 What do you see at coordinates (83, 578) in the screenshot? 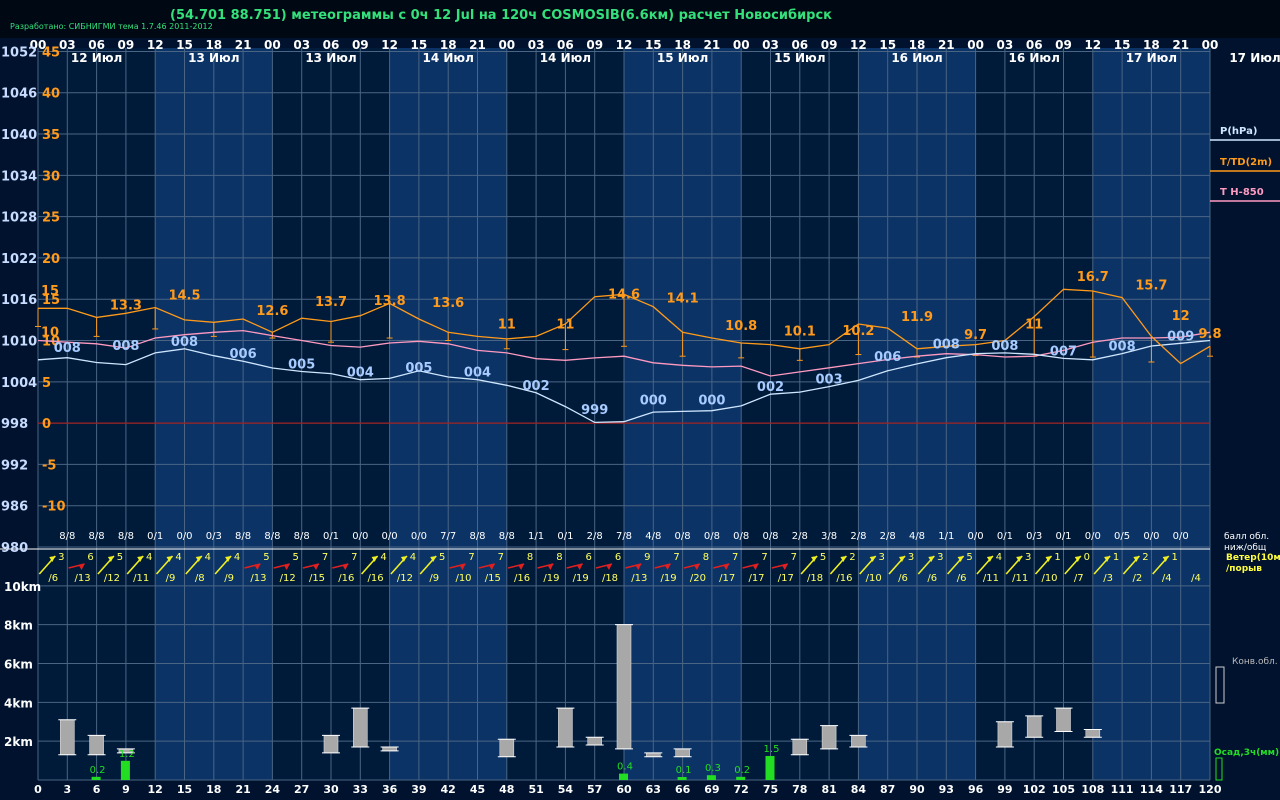
I see `wind-gust: /13` at bounding box center [83, 578].